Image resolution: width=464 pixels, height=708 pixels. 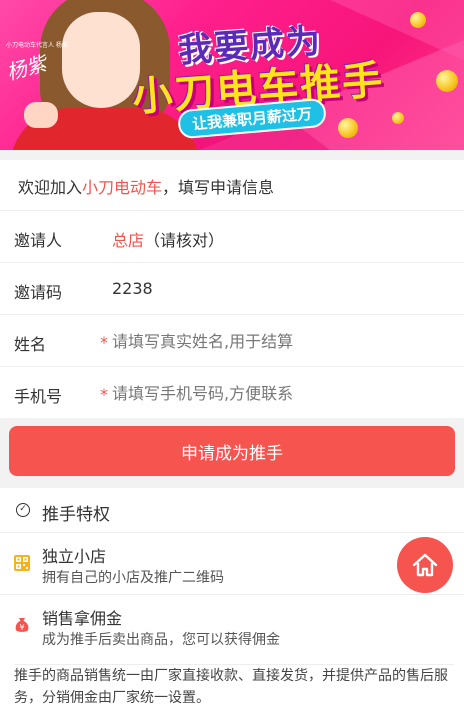 I want to click on privilege-title: 销售拿佣金, so click(x=82, y=618).